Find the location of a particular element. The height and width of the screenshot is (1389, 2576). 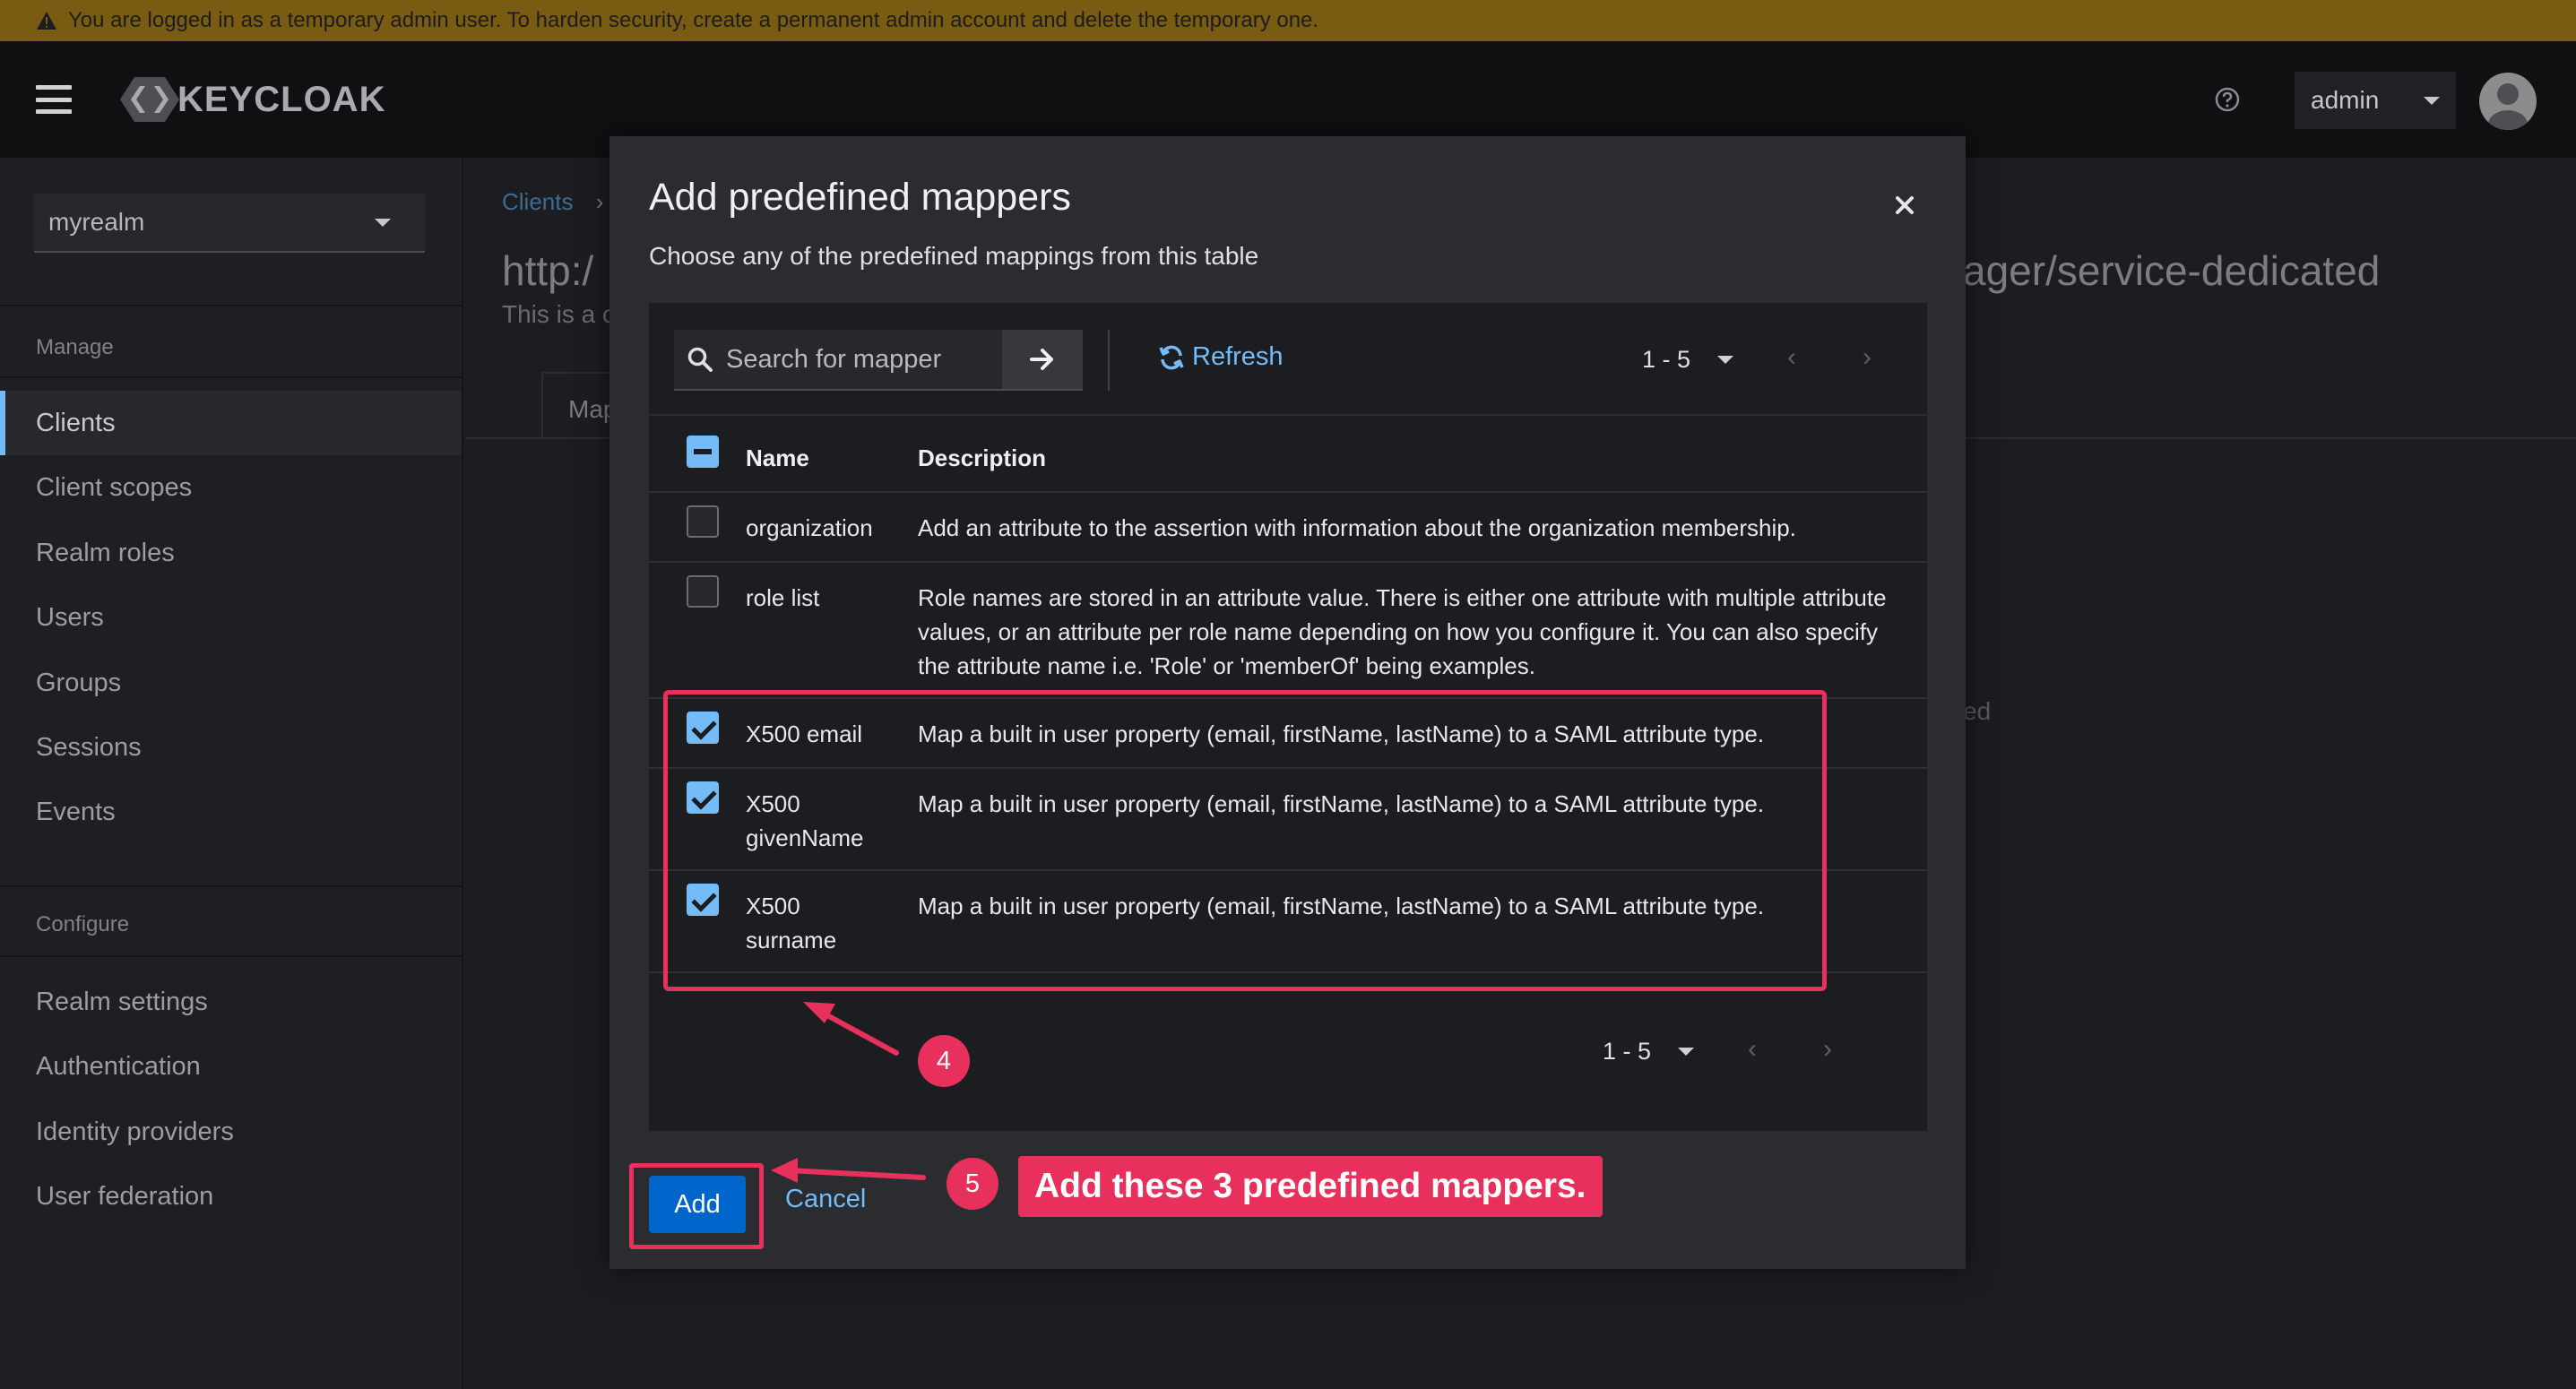

row-checkbox-role-list is located at coordinates (703, 591).